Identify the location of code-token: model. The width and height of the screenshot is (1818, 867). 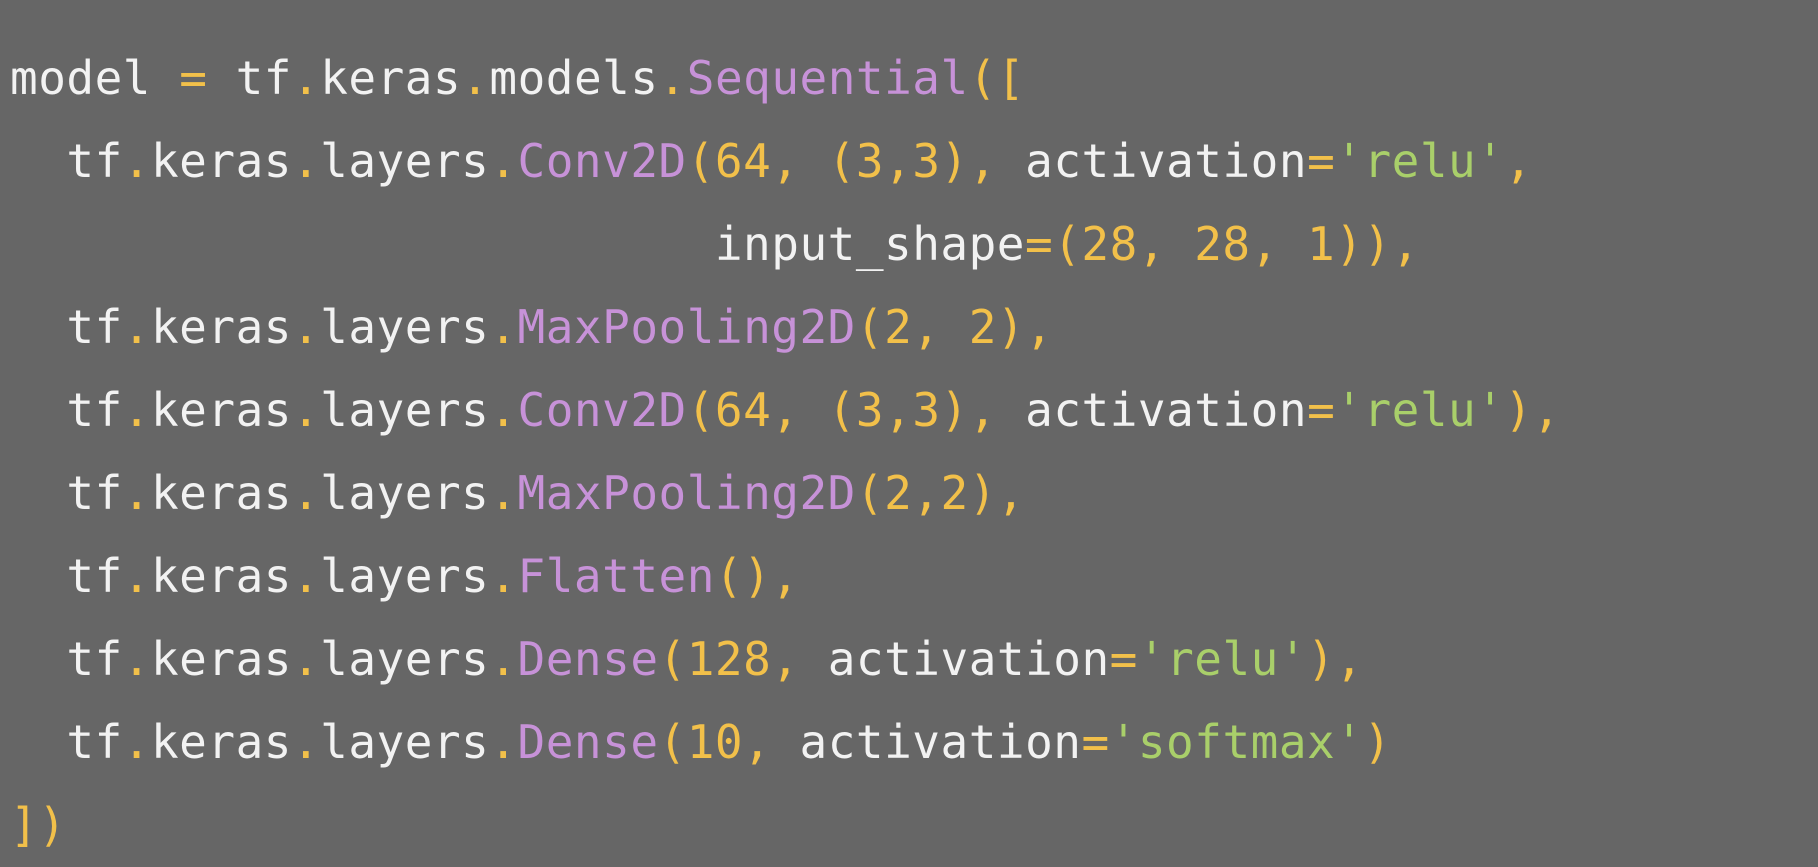
(80, 78).